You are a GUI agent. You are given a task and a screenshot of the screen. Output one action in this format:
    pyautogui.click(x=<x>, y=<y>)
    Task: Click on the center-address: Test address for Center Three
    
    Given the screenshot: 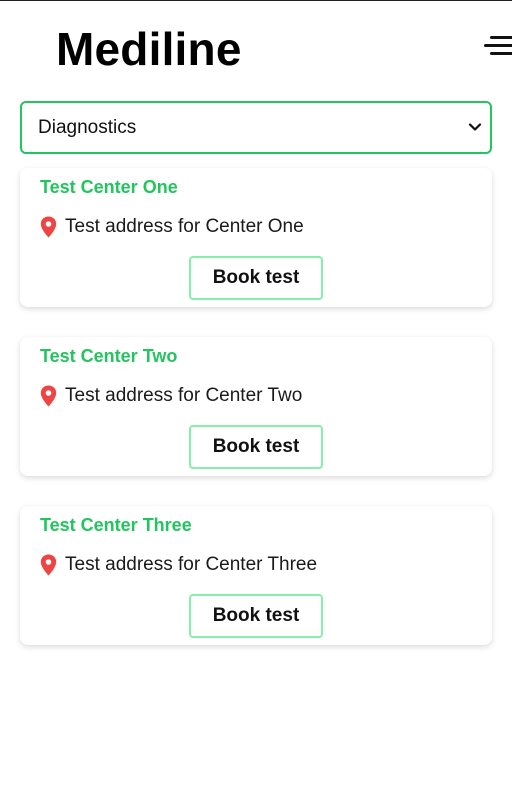 What is the action you would take?
    pyautogui.click(x=191, y=564)
    